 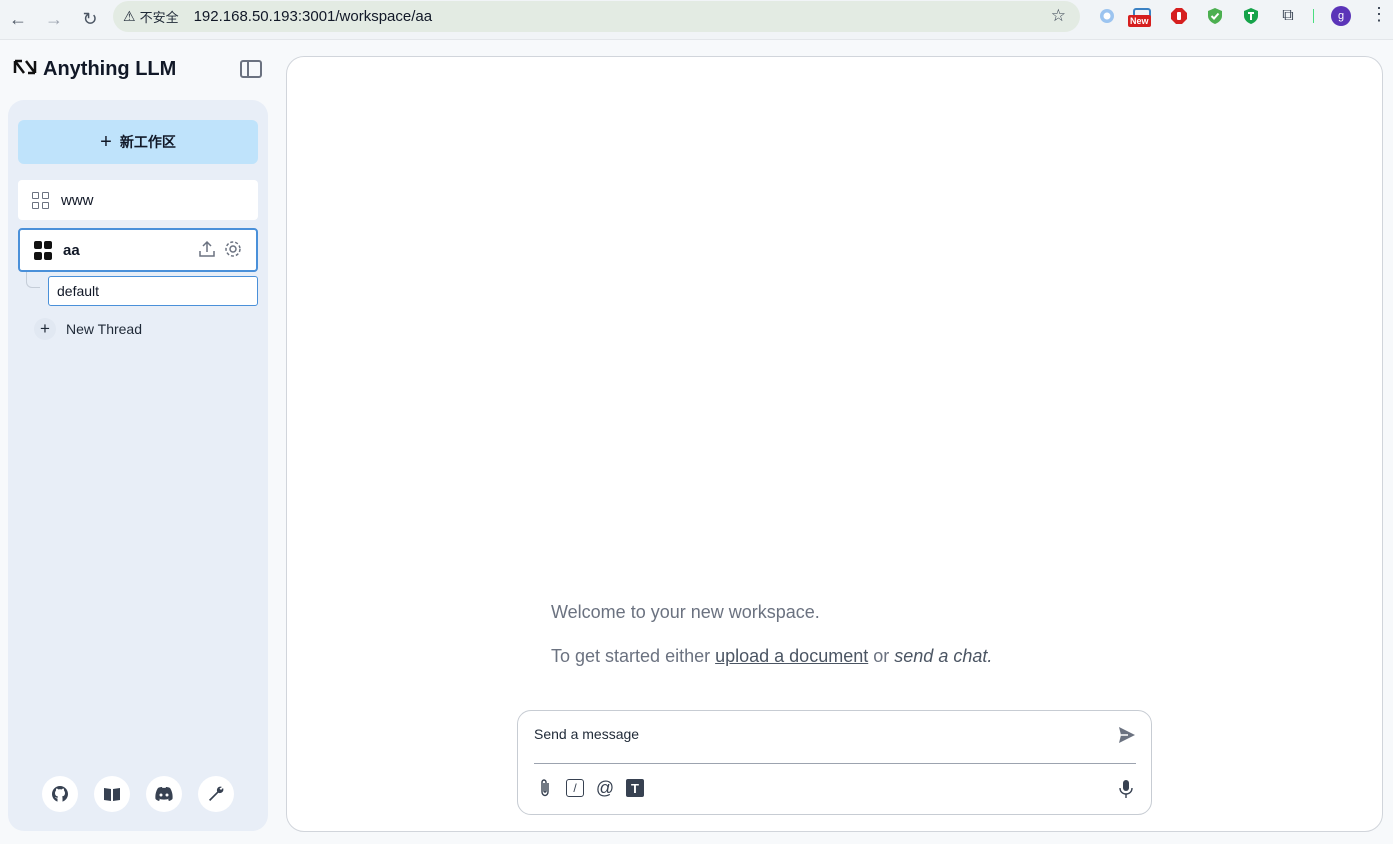 I want to click on insecure-label: 不安全, so click(x=159, y=17).